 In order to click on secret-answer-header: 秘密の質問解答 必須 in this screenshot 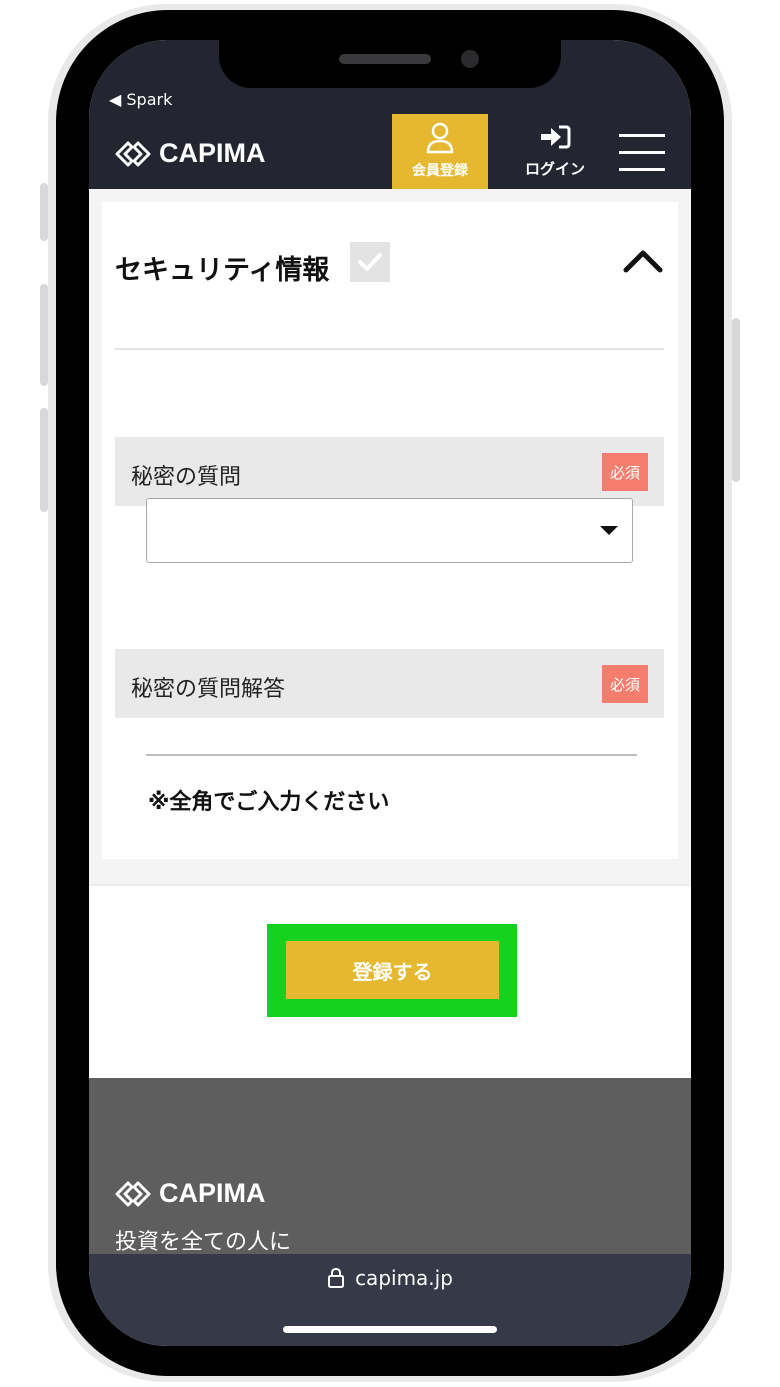, I will do `click(389, 683)`.